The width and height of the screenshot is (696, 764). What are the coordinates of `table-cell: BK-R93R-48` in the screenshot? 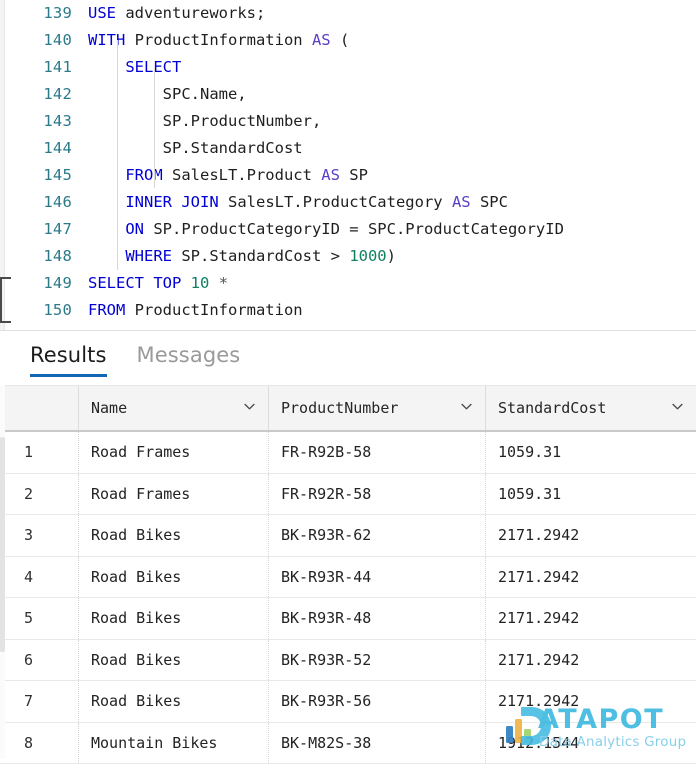 It's located at (376, 618).